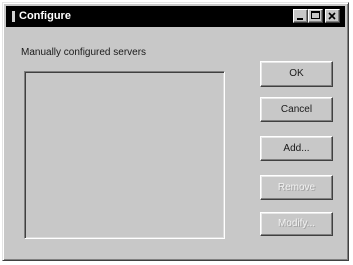  Describe the element at coordinates (296, 109) in the screenshot. I see `cancel-button: Cancel` at that location.